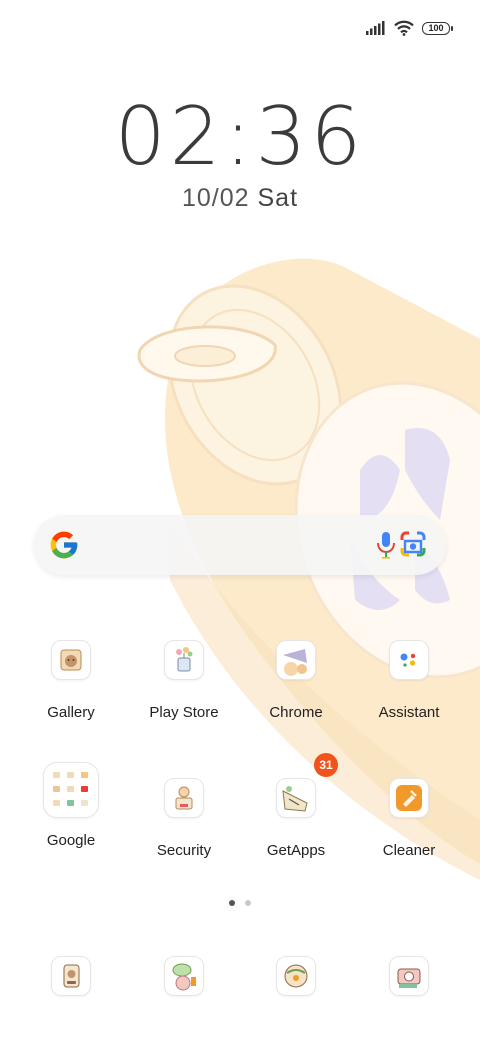  I want to click on app-chrome: Chrome, so click(296, 680).